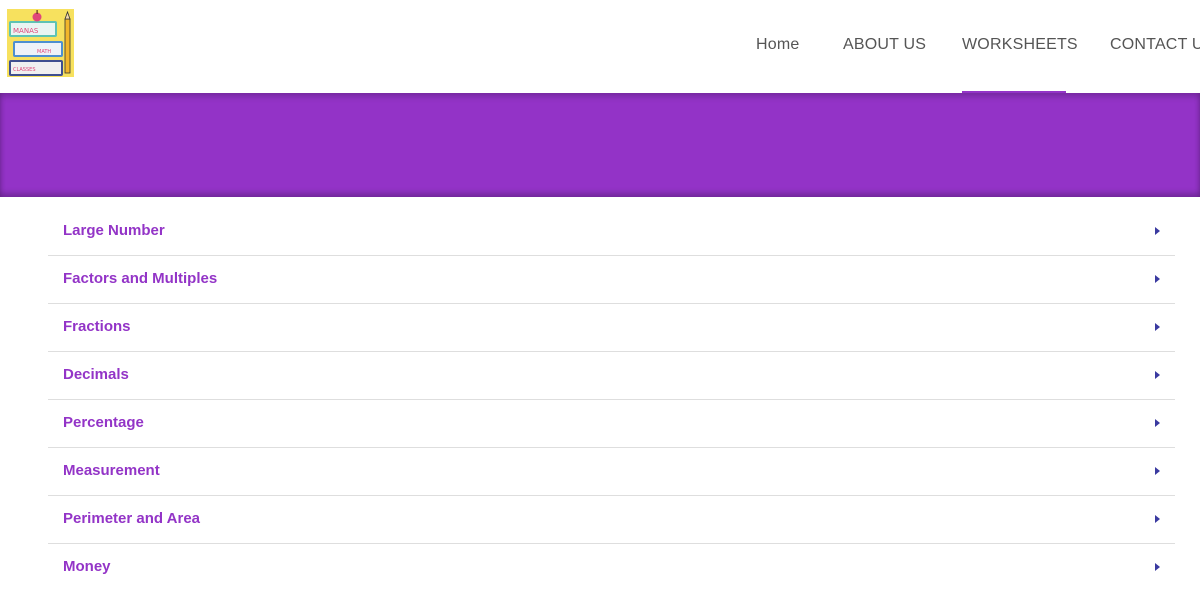  I want to click on topic-label: Money, so click(87, 566).